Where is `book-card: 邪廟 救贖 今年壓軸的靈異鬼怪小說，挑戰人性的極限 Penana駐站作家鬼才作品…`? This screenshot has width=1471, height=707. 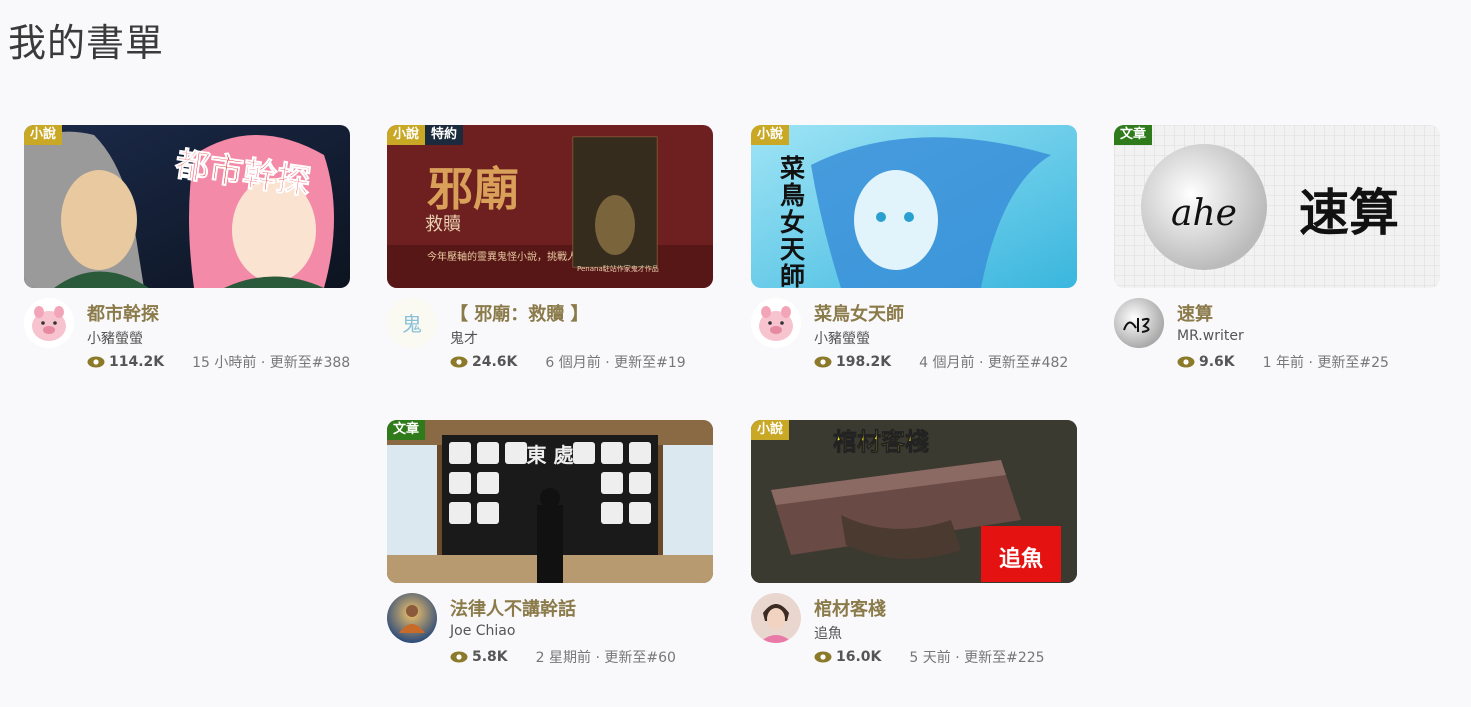
book-card: 邪廟 救贖 今年壓軸的靈異鬼怪小說，挑戰人性的極限 Penana駐站作家鬼才作品… is located at coordinates (550, 248).